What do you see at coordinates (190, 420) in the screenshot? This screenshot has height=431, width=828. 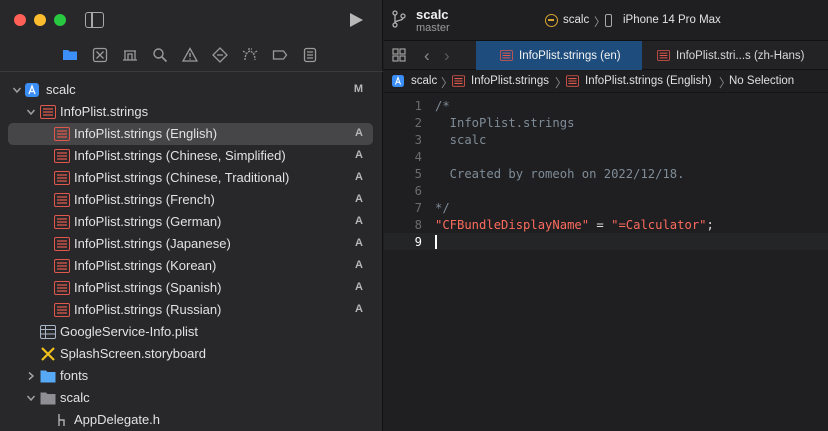 I see `tree-row-file: AppDelegate.h` at bounding box center [190, 420].